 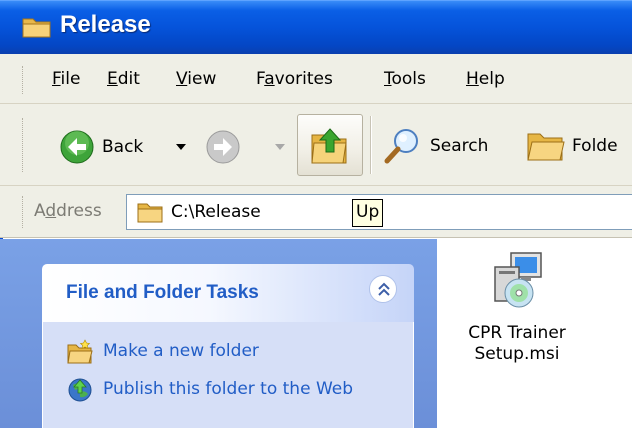 What do you see at coordinates (280, 147) in the screenshot?
I see `forward-dropdown-icon` at bounding box center [280, 147].